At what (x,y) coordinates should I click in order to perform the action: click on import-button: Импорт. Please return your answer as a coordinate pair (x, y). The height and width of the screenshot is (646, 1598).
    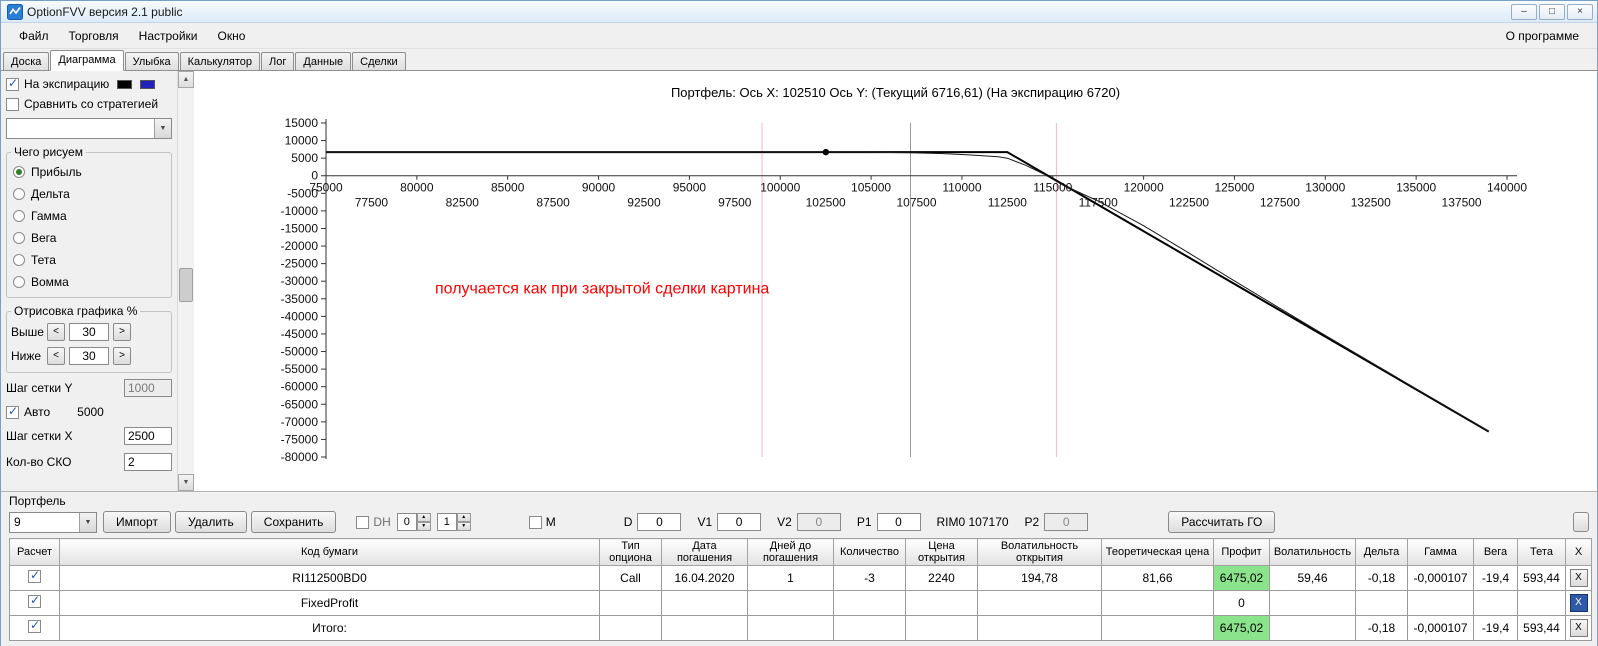
    Looking at the image, I should click on (137, 522).